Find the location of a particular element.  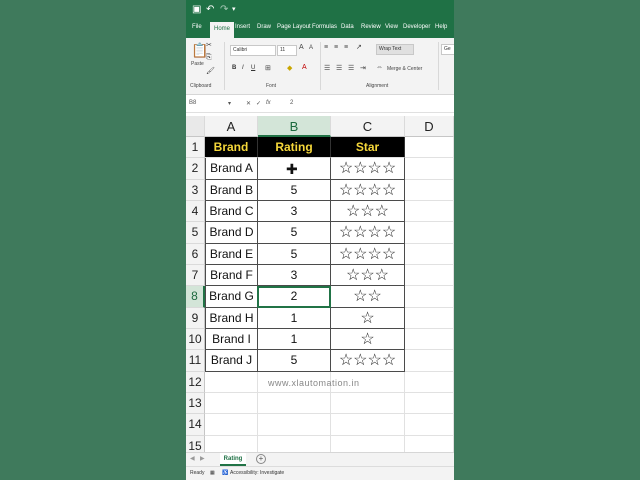

accessibility-status: Accessibility: Investigate is located at coordinates (257, 473).